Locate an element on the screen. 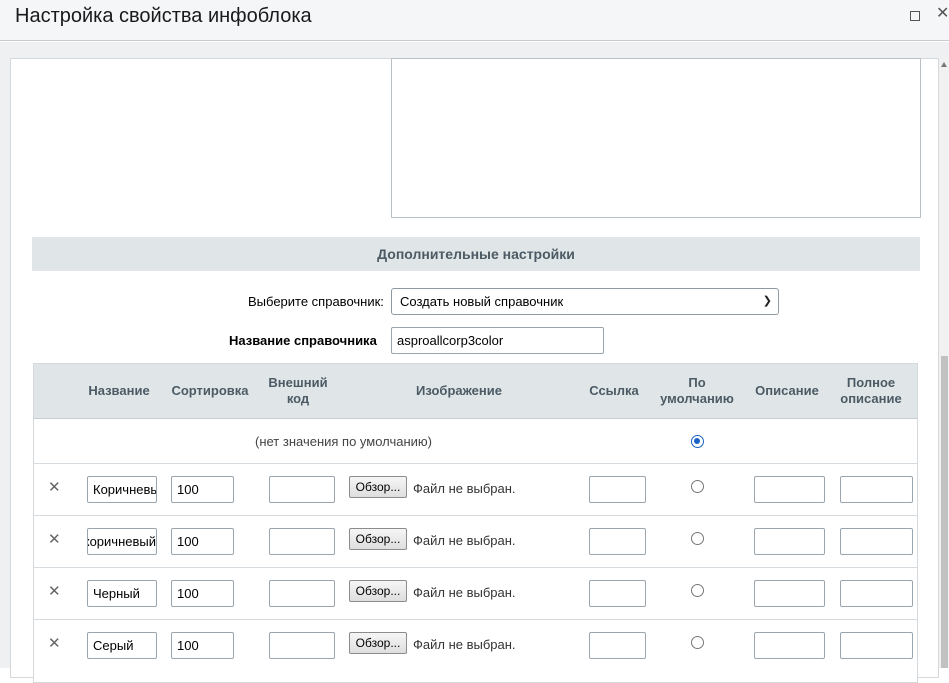 This screenshot has height=683, width=949. directory-name-input: asproallcorp3color is located at coordinates (497, 340).